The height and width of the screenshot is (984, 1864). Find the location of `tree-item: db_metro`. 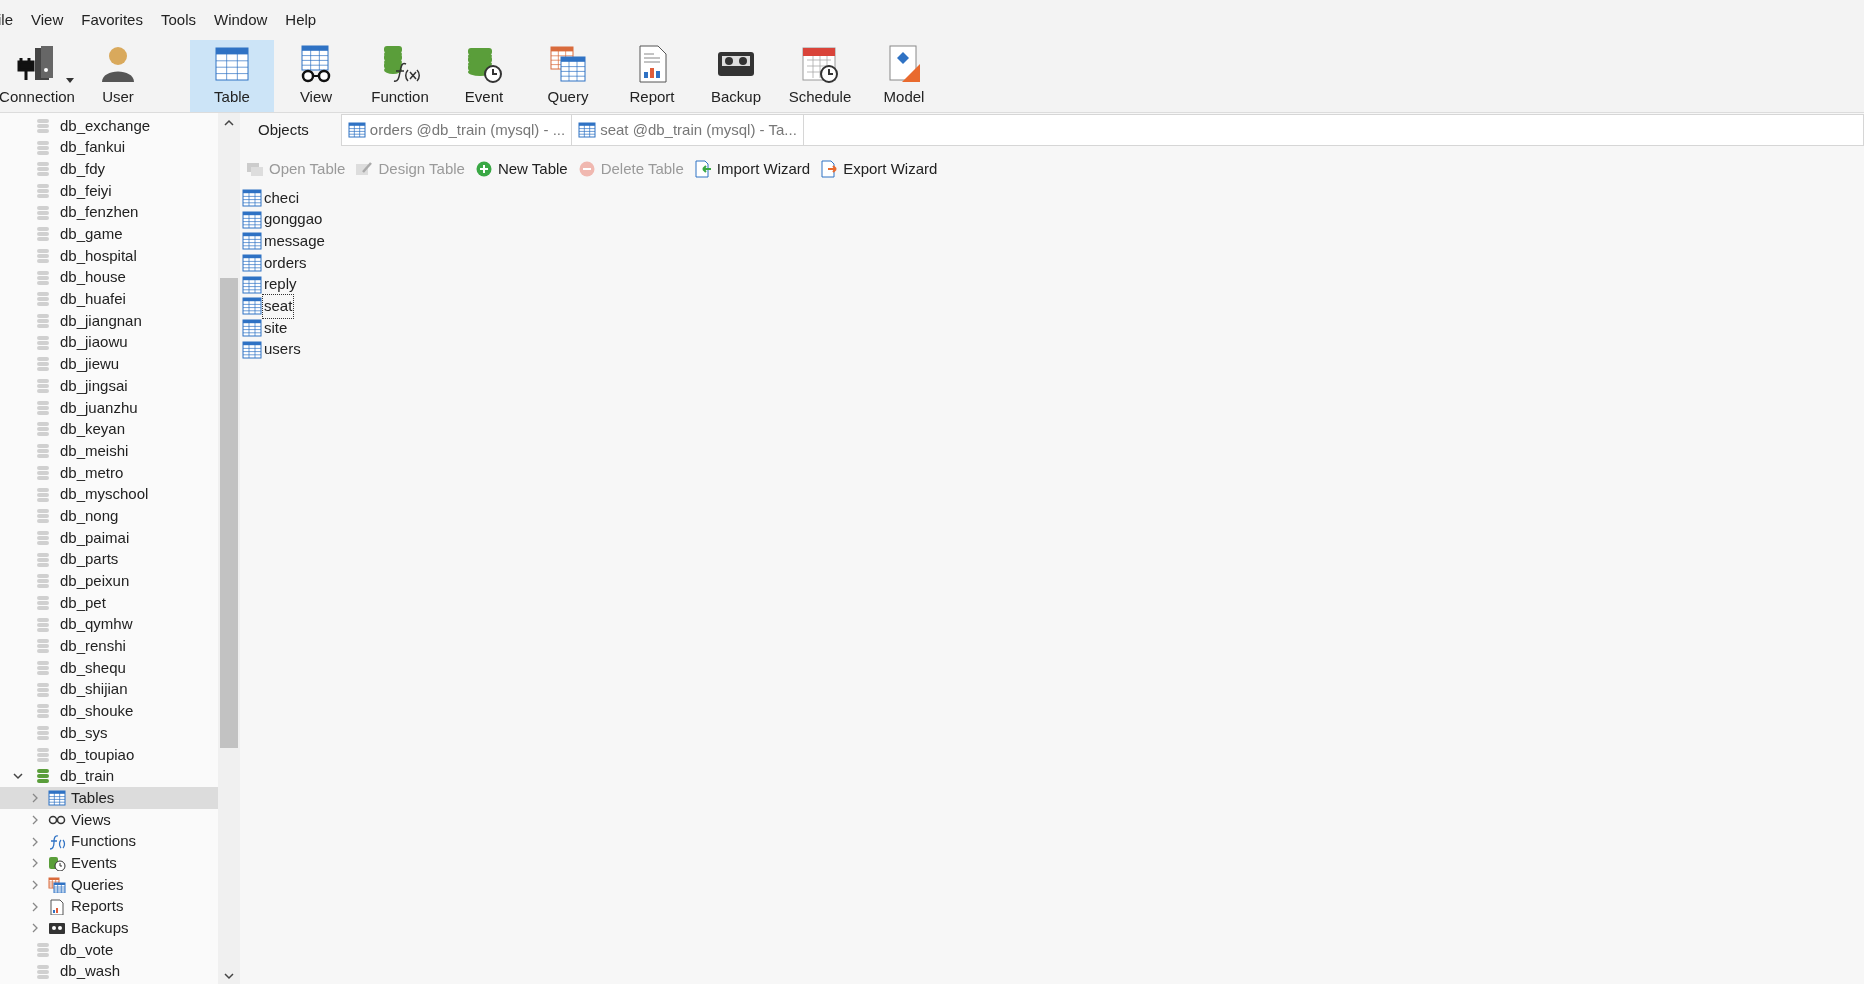

tree-item: db_metro is located at coordinates (109, 473).